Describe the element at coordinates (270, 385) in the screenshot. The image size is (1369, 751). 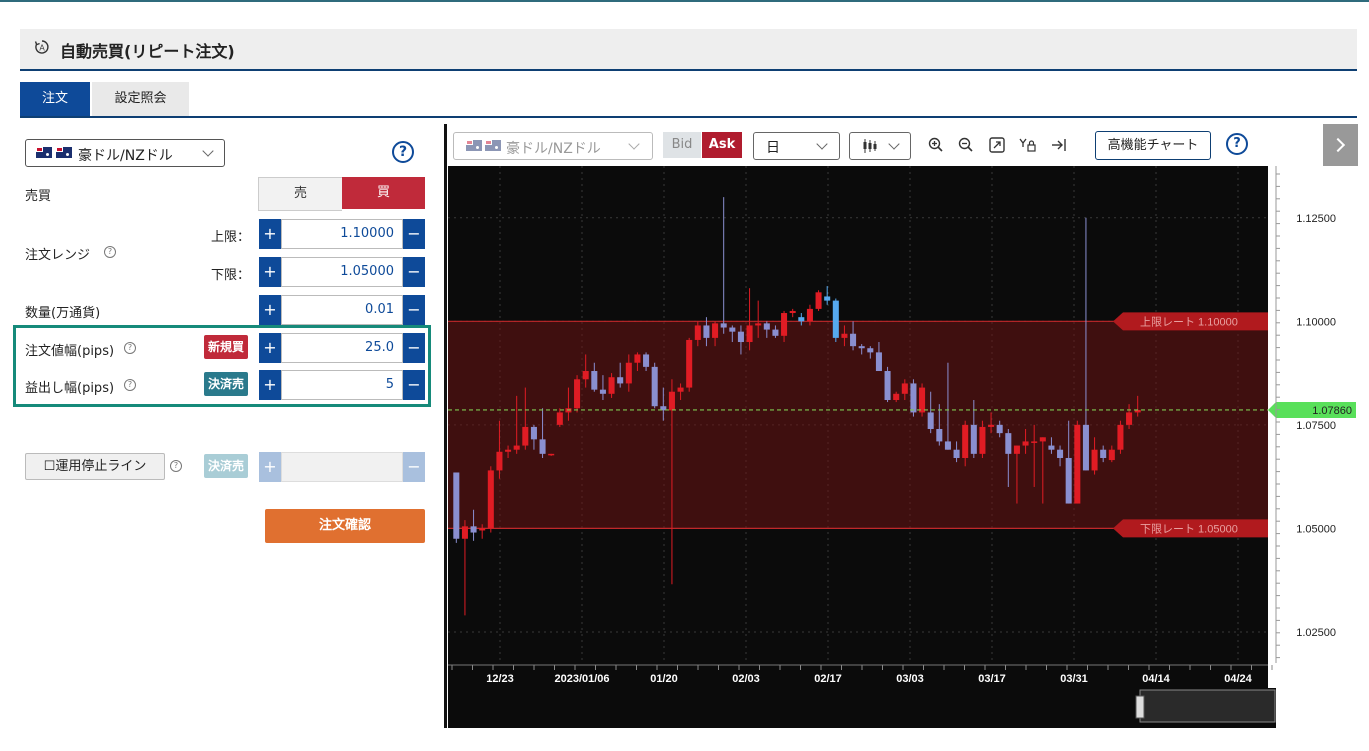
I see `profit-plus-button: +` at that location.